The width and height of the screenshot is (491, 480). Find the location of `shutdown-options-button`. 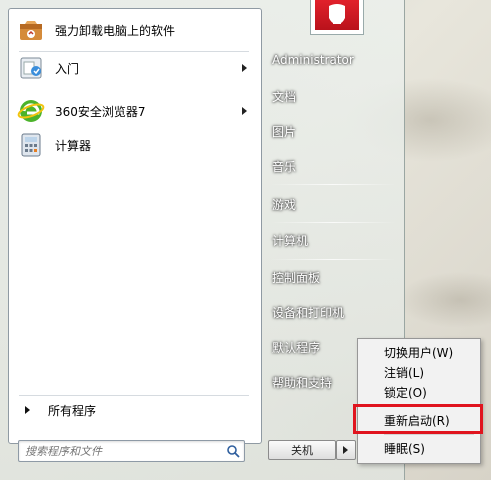

shutdown-options-button is located at coordinates (346, 450).